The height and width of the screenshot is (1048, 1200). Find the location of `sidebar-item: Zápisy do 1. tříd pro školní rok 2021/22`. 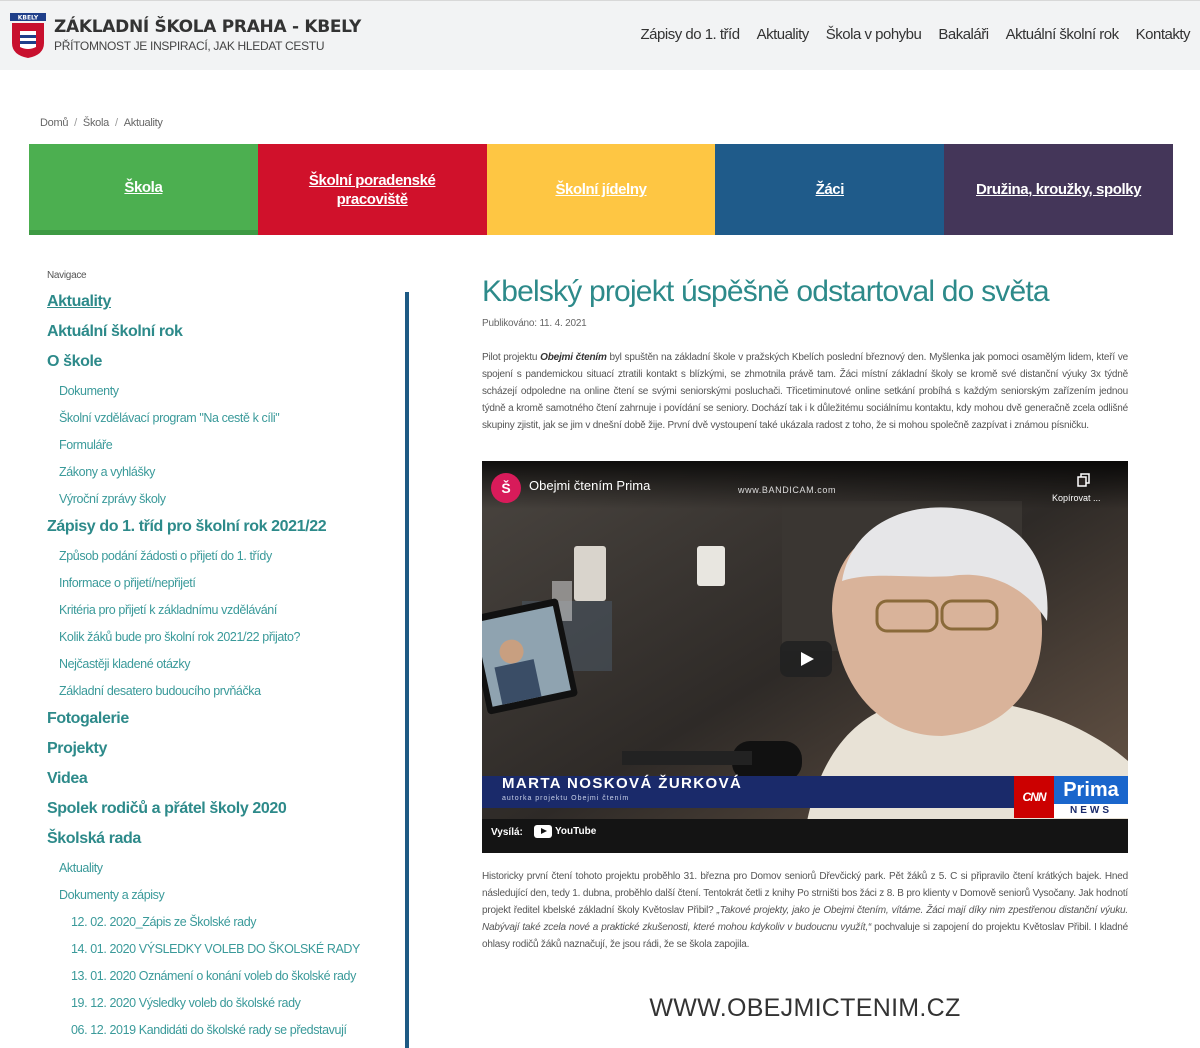

sidebar-item: Zápisy do 1. tříd pro školní rok 2021/22 is located at coordinates (222, 531).